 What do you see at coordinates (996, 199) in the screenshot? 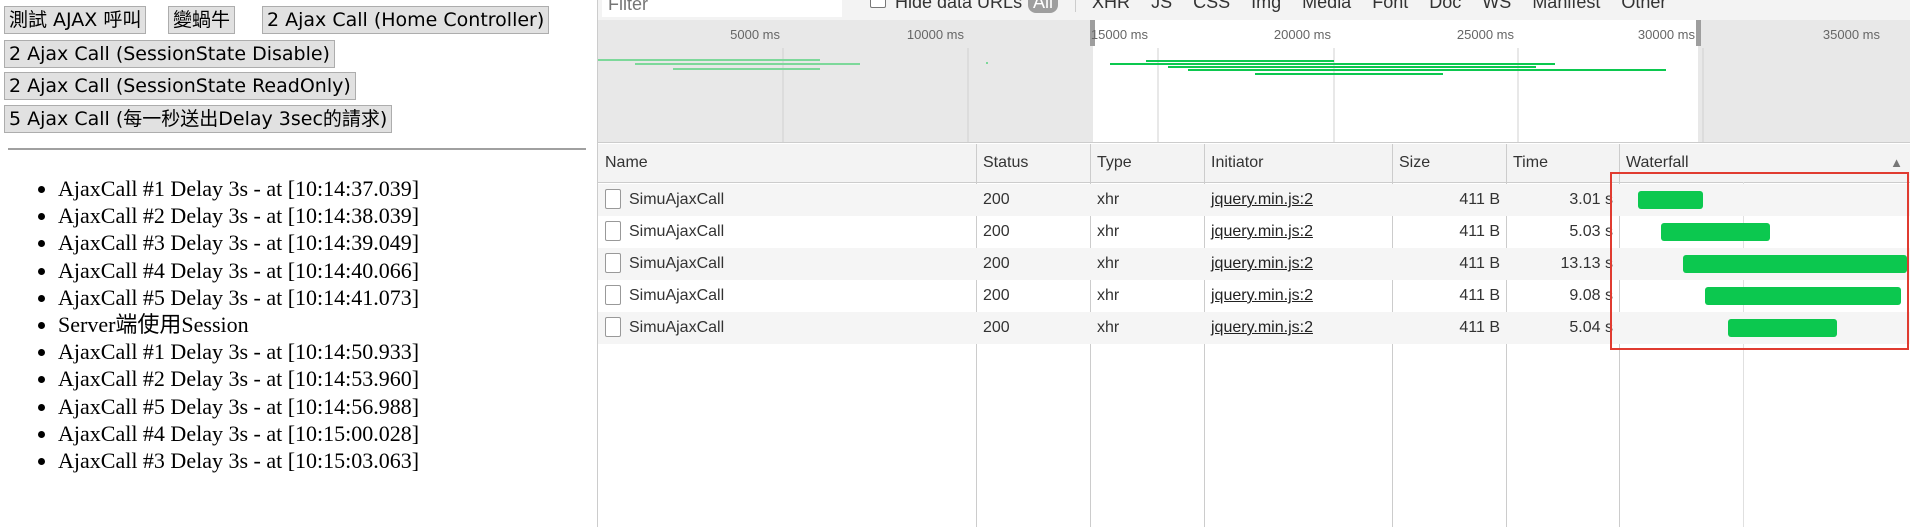
I see `cell-status-text: 200` at bounding box center [996, 199].